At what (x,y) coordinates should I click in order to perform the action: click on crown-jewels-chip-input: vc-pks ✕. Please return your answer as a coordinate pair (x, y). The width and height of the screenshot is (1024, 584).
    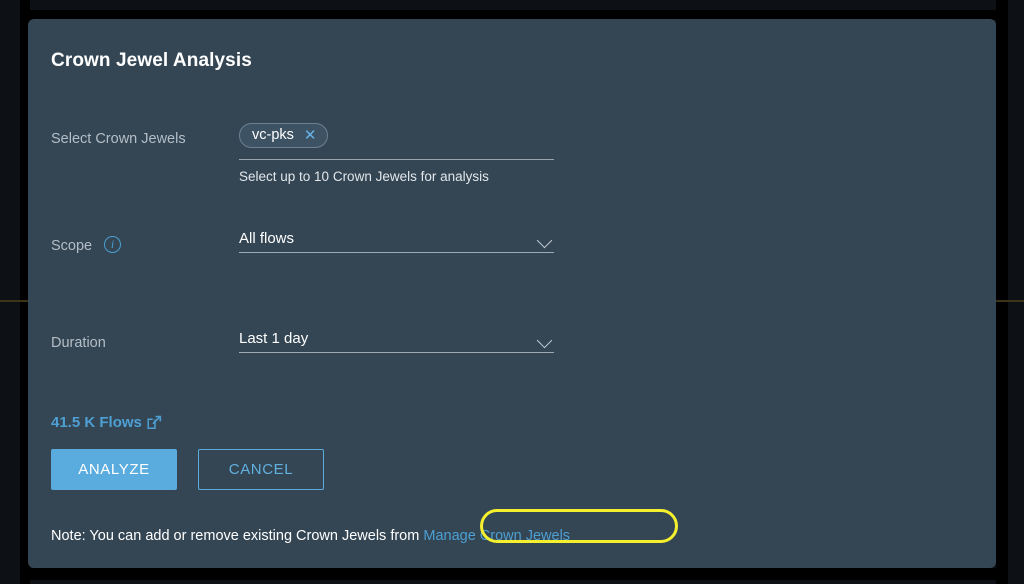
    Looking at the image, I should click on (396, 141).